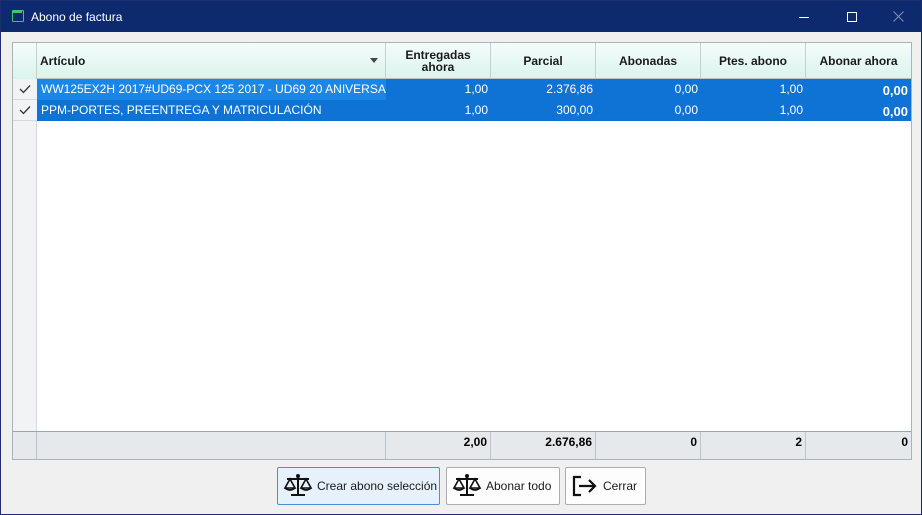 The image size is (922, 515). What do you see at coordinates (543, 110) in the screenshot?
I see `cell-parcial: 300,00` at bounding box center [543, 110].